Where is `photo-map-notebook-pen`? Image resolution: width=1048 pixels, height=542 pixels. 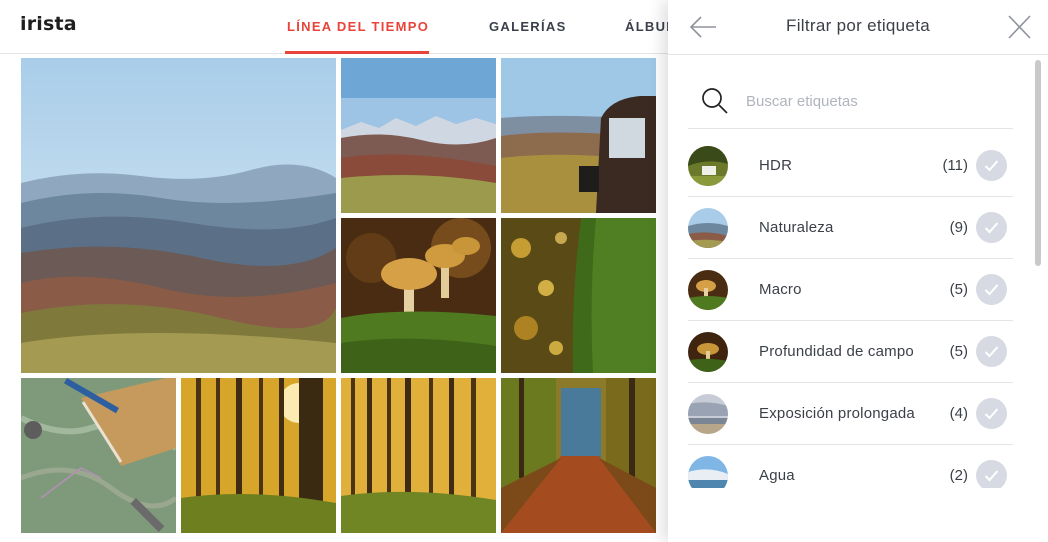 photo-map-notebook-pen is located at coordinates (98, 455).